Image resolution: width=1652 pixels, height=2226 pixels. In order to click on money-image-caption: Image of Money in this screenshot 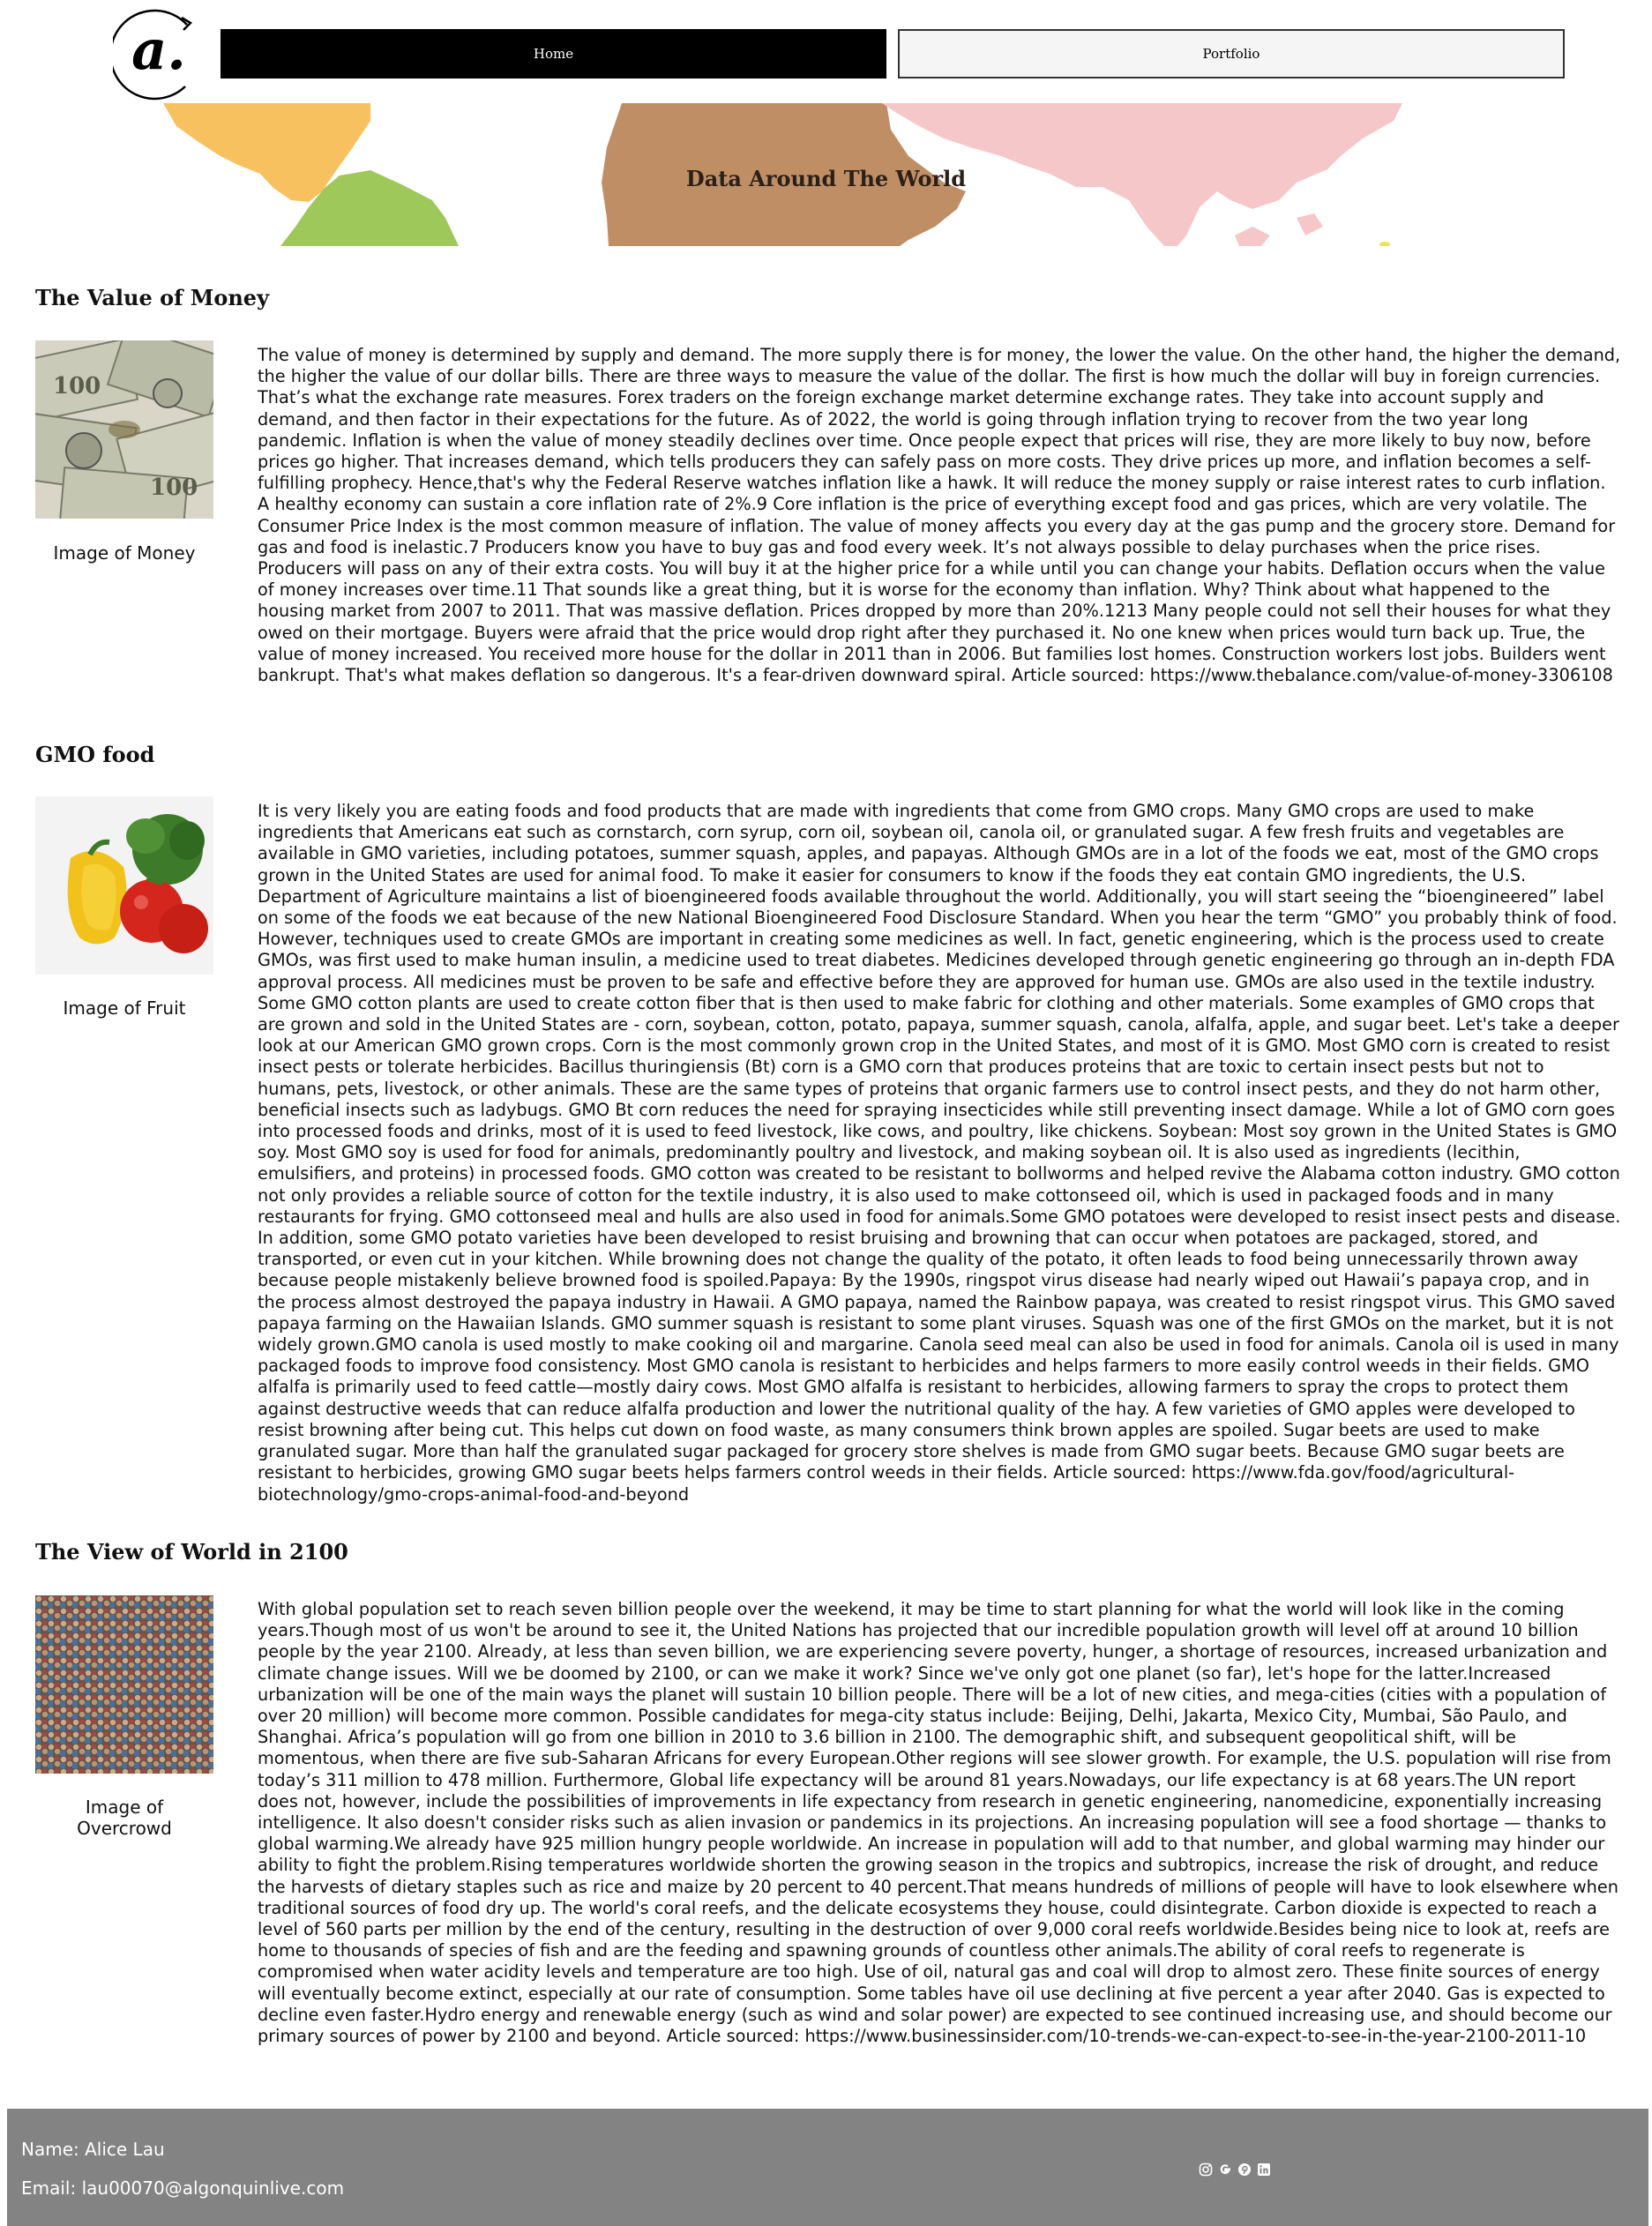, I will do `click(124, 553)`.